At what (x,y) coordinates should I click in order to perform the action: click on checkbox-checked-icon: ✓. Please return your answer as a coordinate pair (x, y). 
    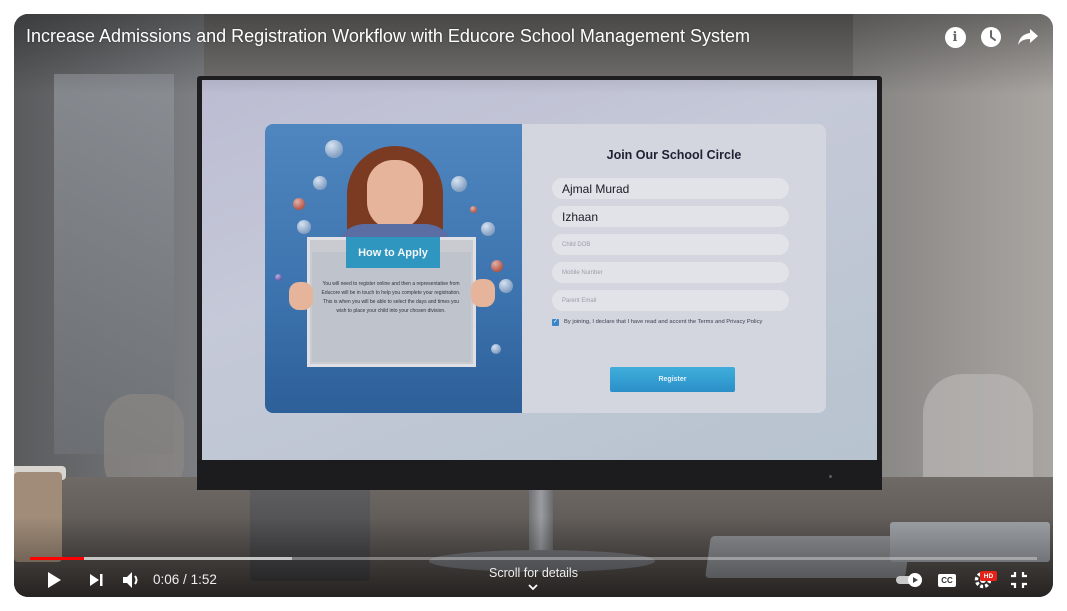
    Looking at the image, I should click on (555, 322).